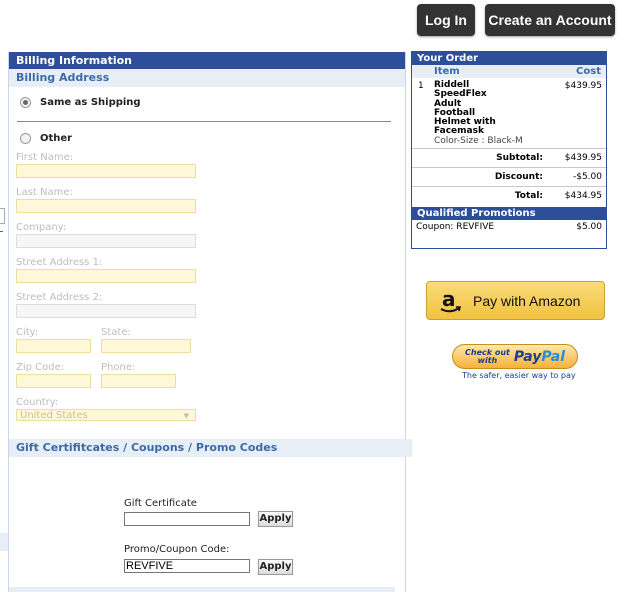 This screenshot has width=637, height=592. Describe the element at coordinates (106, 415) in the screenshot. I see `country-select: United States ▼` at that location.